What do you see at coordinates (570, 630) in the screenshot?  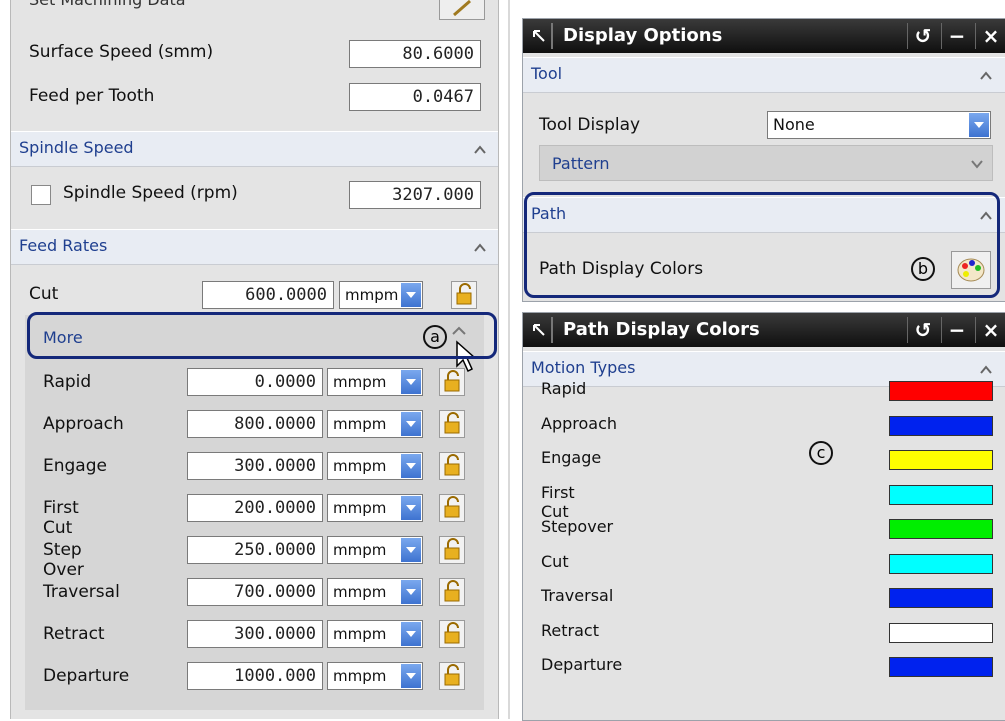 I see `motion-type-label: Retract` at bounding box center [570, 630].